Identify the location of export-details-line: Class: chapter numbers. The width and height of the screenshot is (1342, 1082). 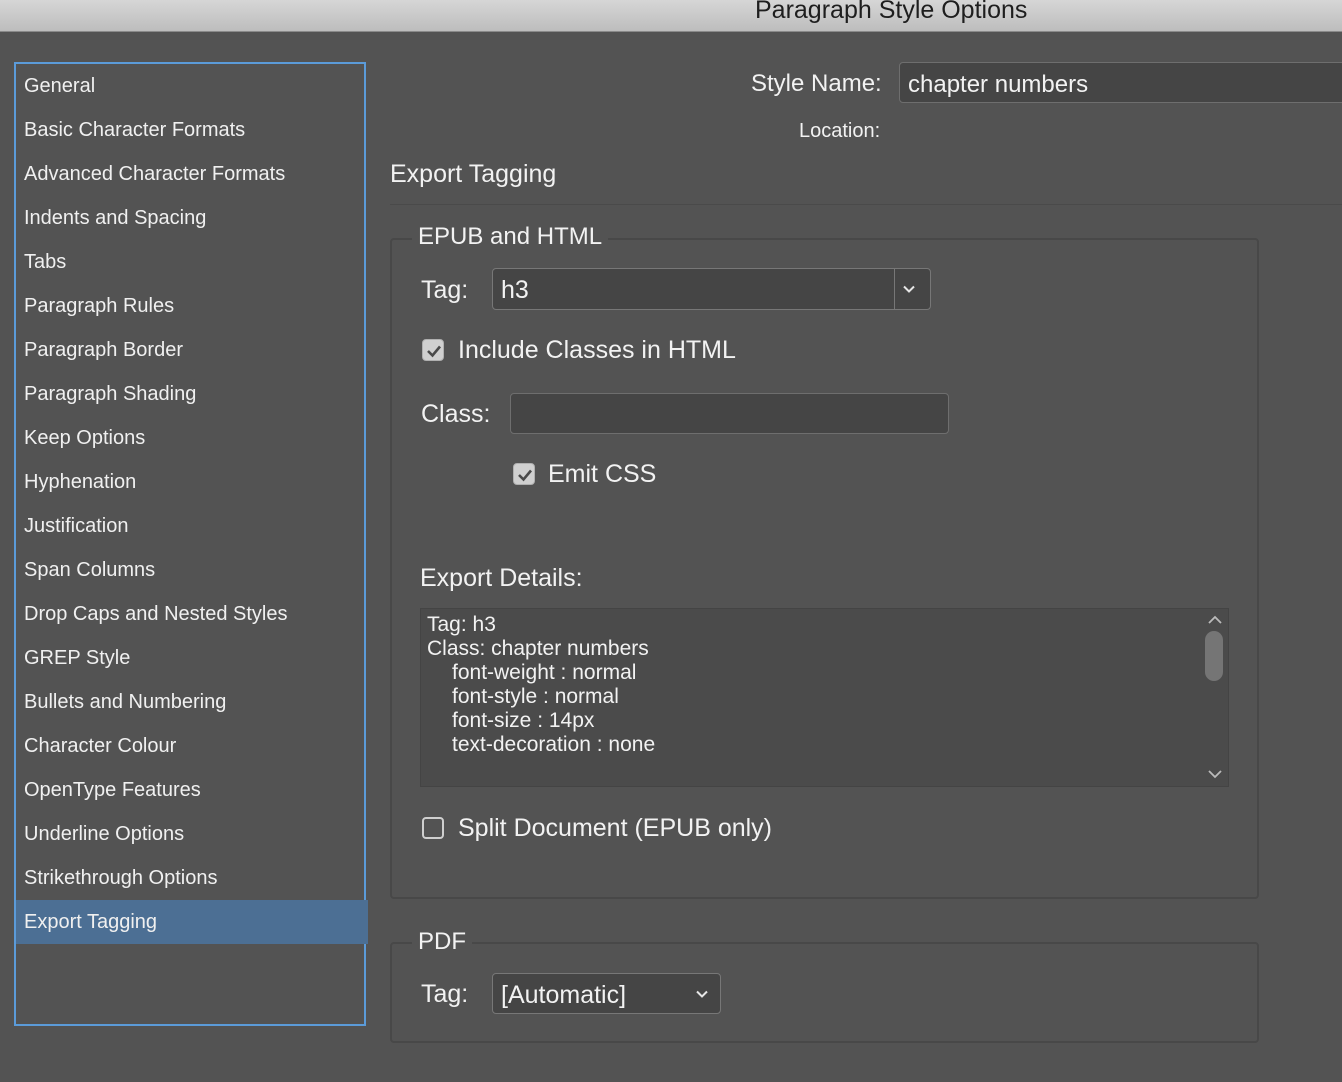
(538, 648).